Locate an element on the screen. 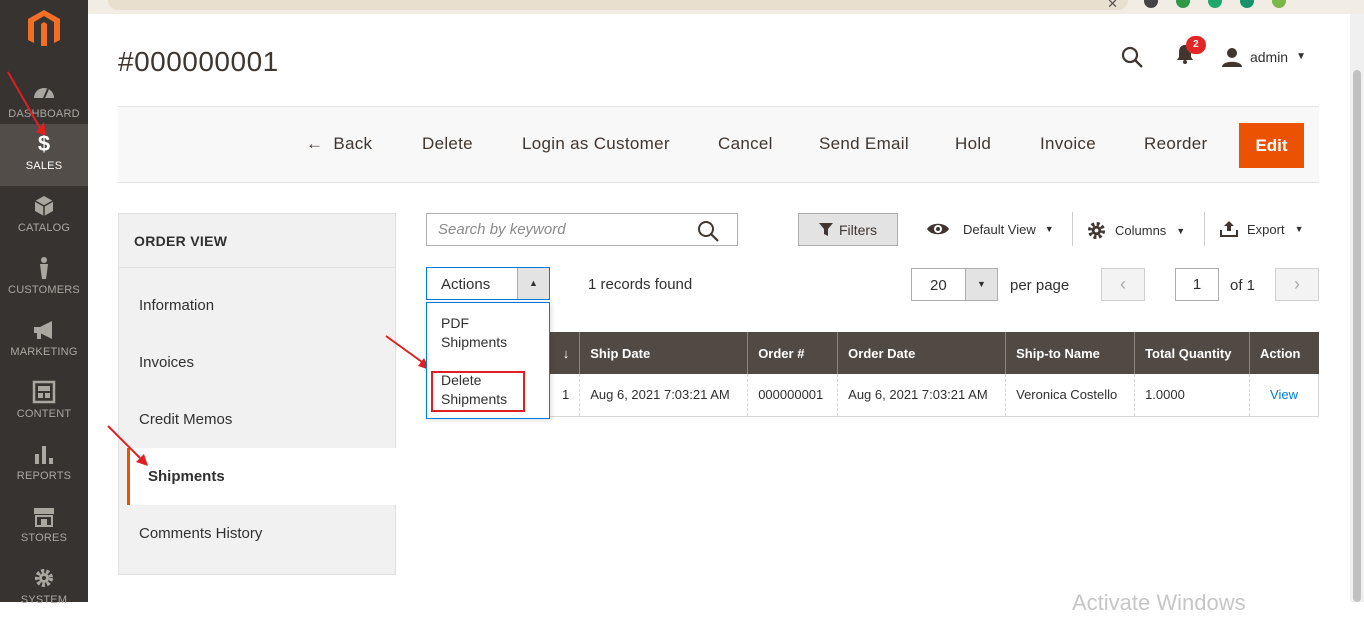 The image size is (1364, 620). chevron-left-icon: ‹ is located at coordinates (1123, 284).